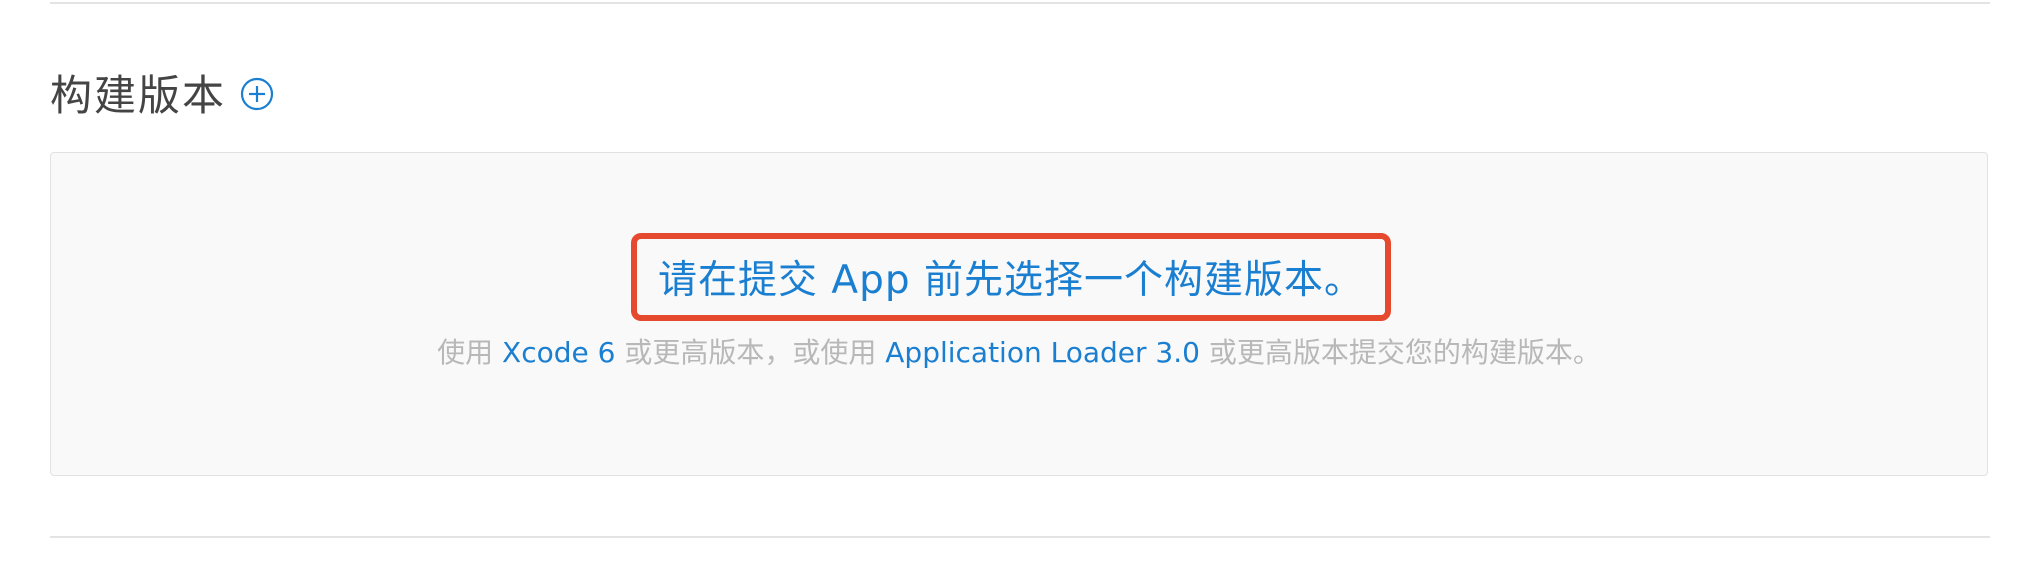 The height and width of the screenshot is (582, 2040). I want to click on plus-circle-icon, so click(257, 94).